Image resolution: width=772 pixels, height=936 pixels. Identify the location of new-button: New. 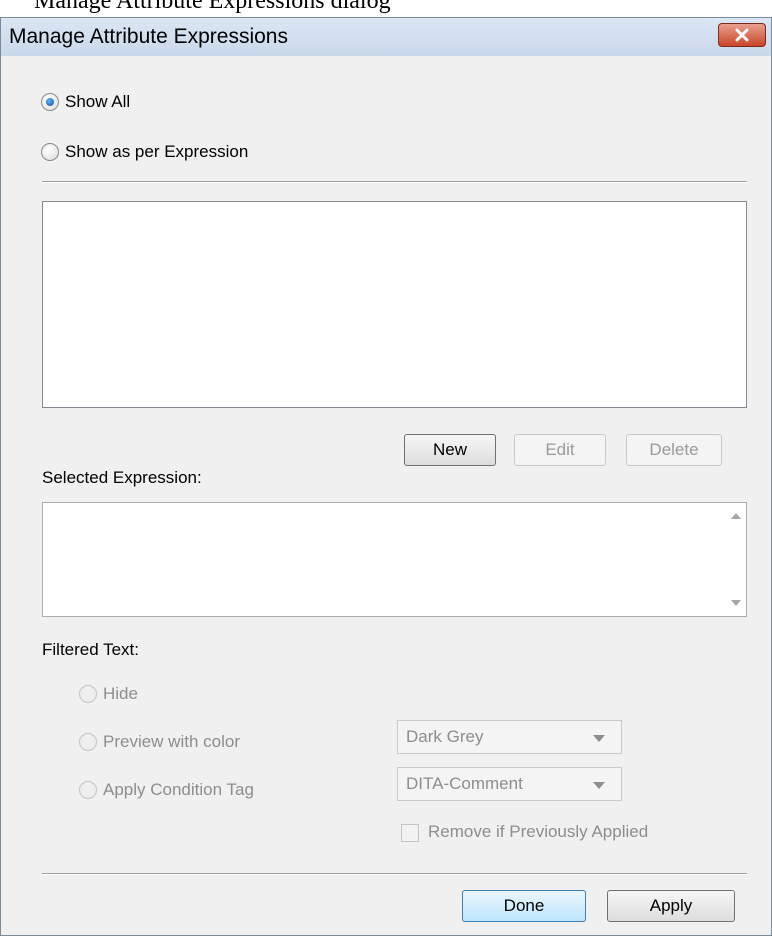
(450, 450).